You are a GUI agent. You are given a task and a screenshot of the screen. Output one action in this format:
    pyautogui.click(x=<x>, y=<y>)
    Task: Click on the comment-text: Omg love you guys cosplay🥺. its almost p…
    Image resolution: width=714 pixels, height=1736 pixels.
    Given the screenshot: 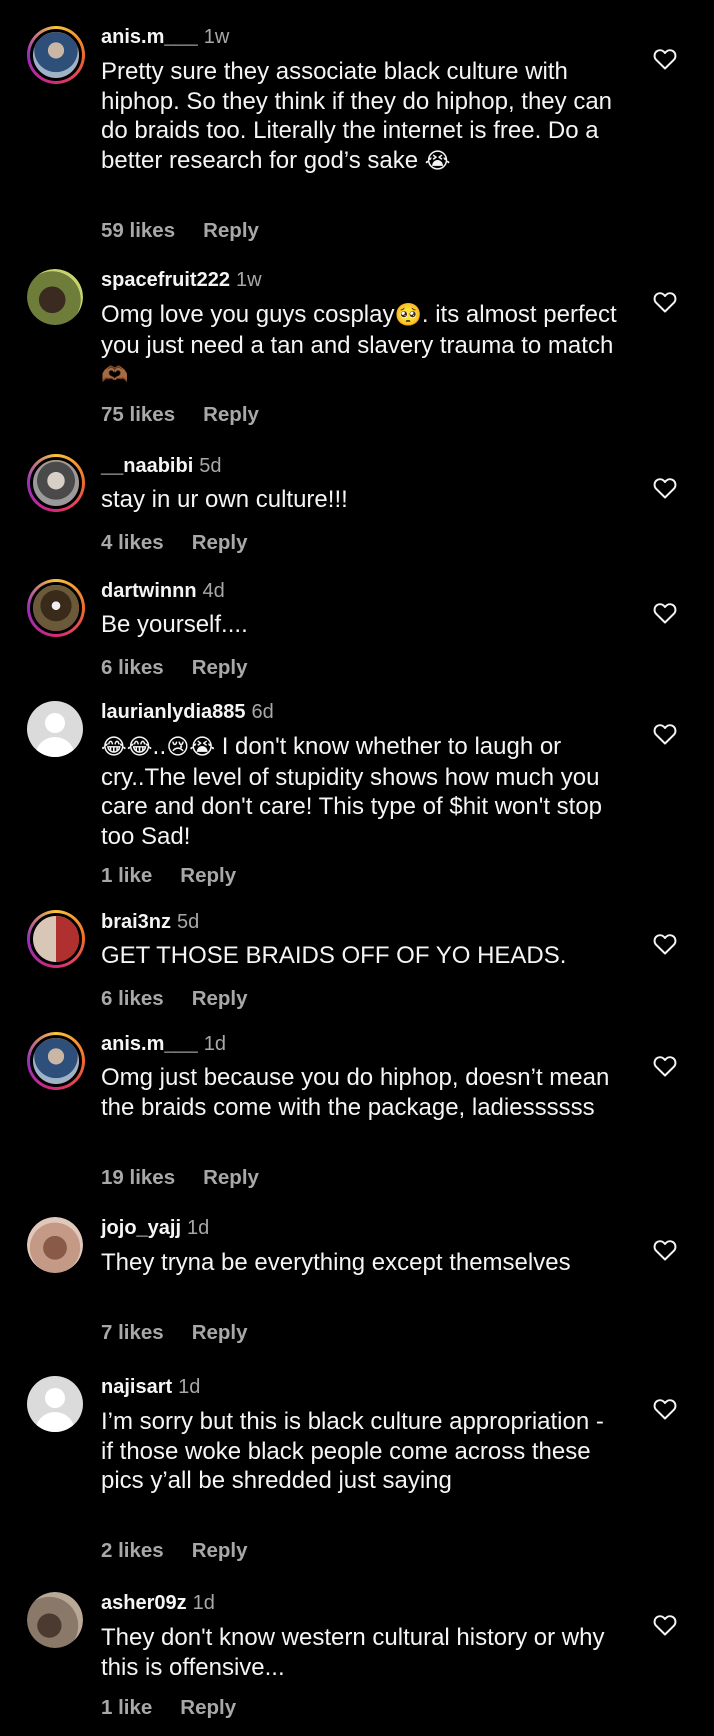 What is the action you would take?
    pyautogui.click(x=359, y=344)
    